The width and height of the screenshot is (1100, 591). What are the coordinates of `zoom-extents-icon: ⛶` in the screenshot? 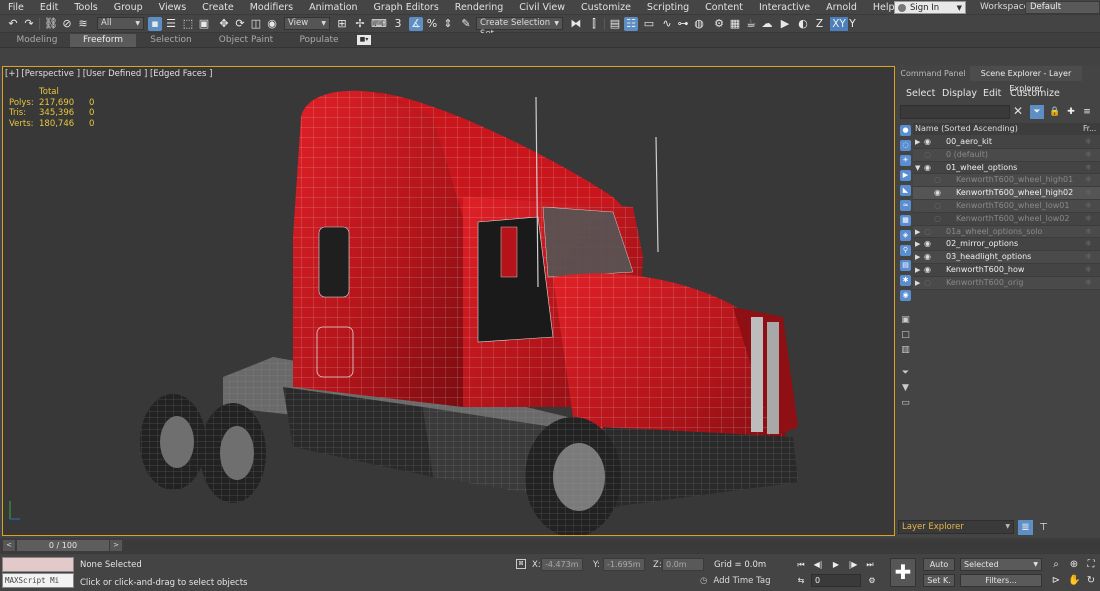 It's located at (1091, 565).